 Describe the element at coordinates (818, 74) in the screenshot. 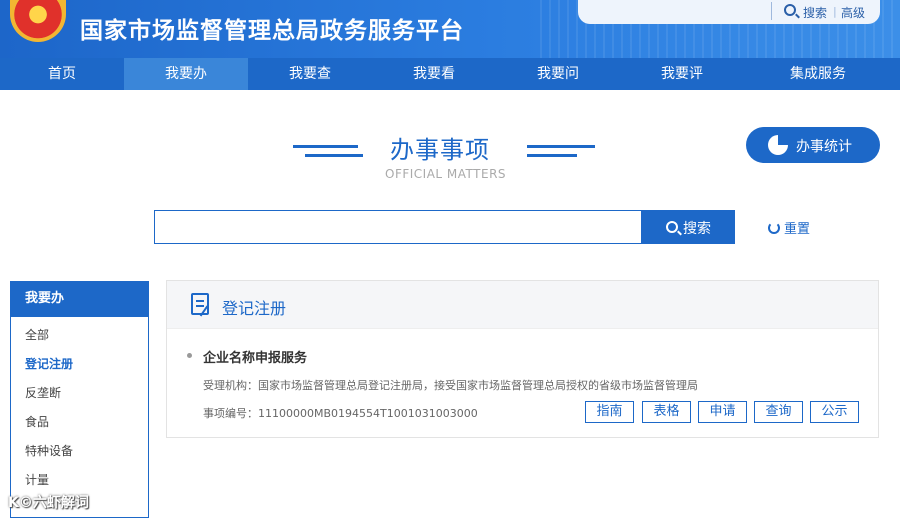

I see `nav-item-integrated-services: 集成服务` at that location.